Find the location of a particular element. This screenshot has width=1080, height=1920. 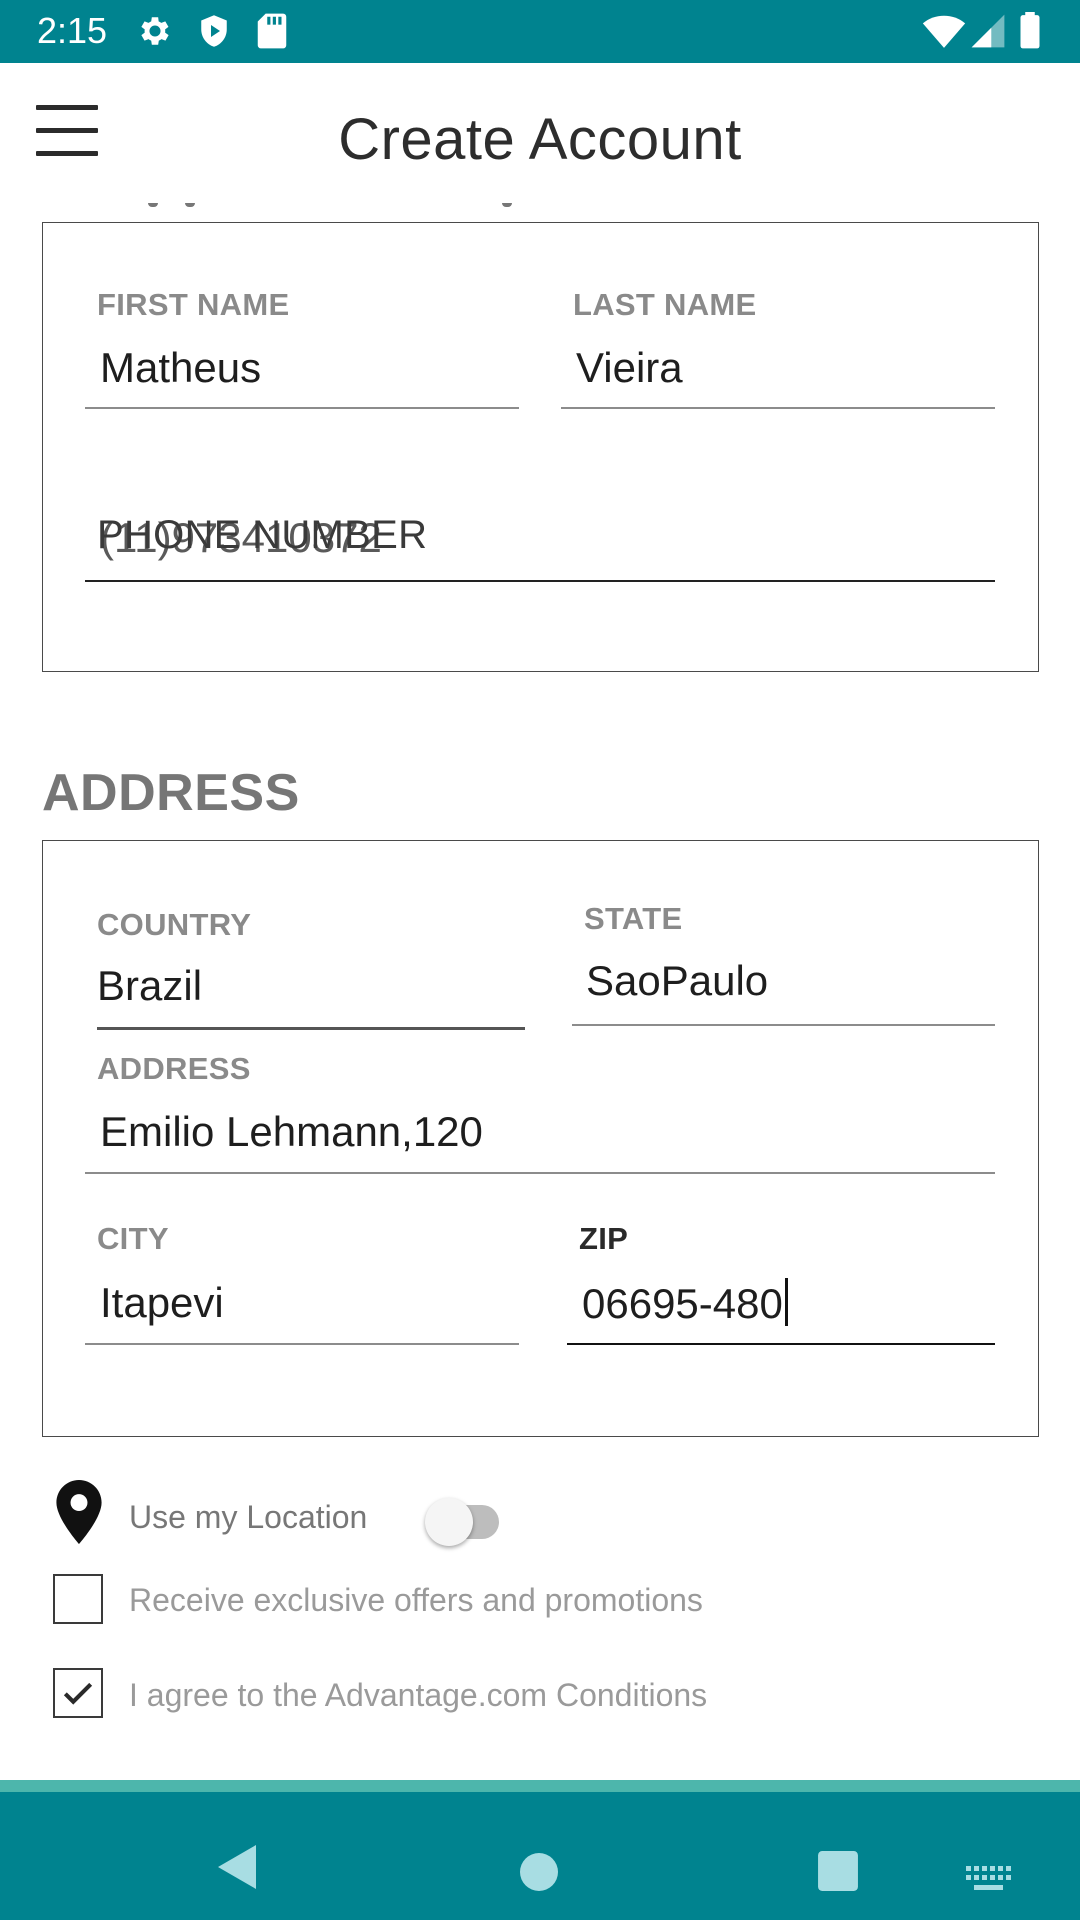

bottom-accent-bar is located at coordinates (540, 1786).